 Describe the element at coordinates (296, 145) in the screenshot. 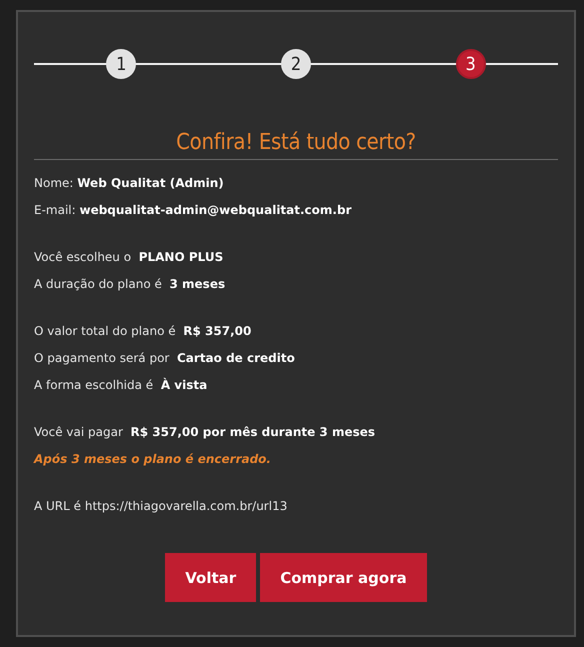

I see `confirmation-heading: Confira! Está tudo certo?` at that location.